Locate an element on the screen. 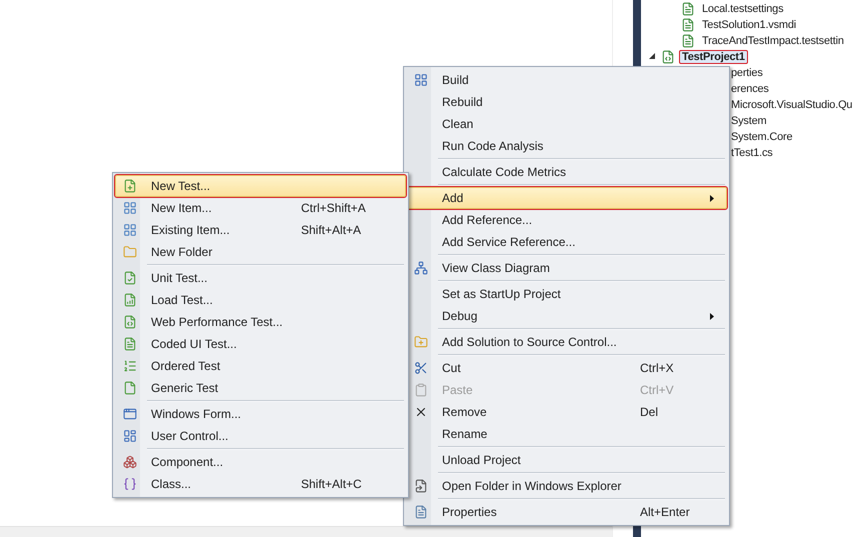 This screenshot has width=863, height=537. tree-item: Local.testsettings is located at coordinates (742, 9).